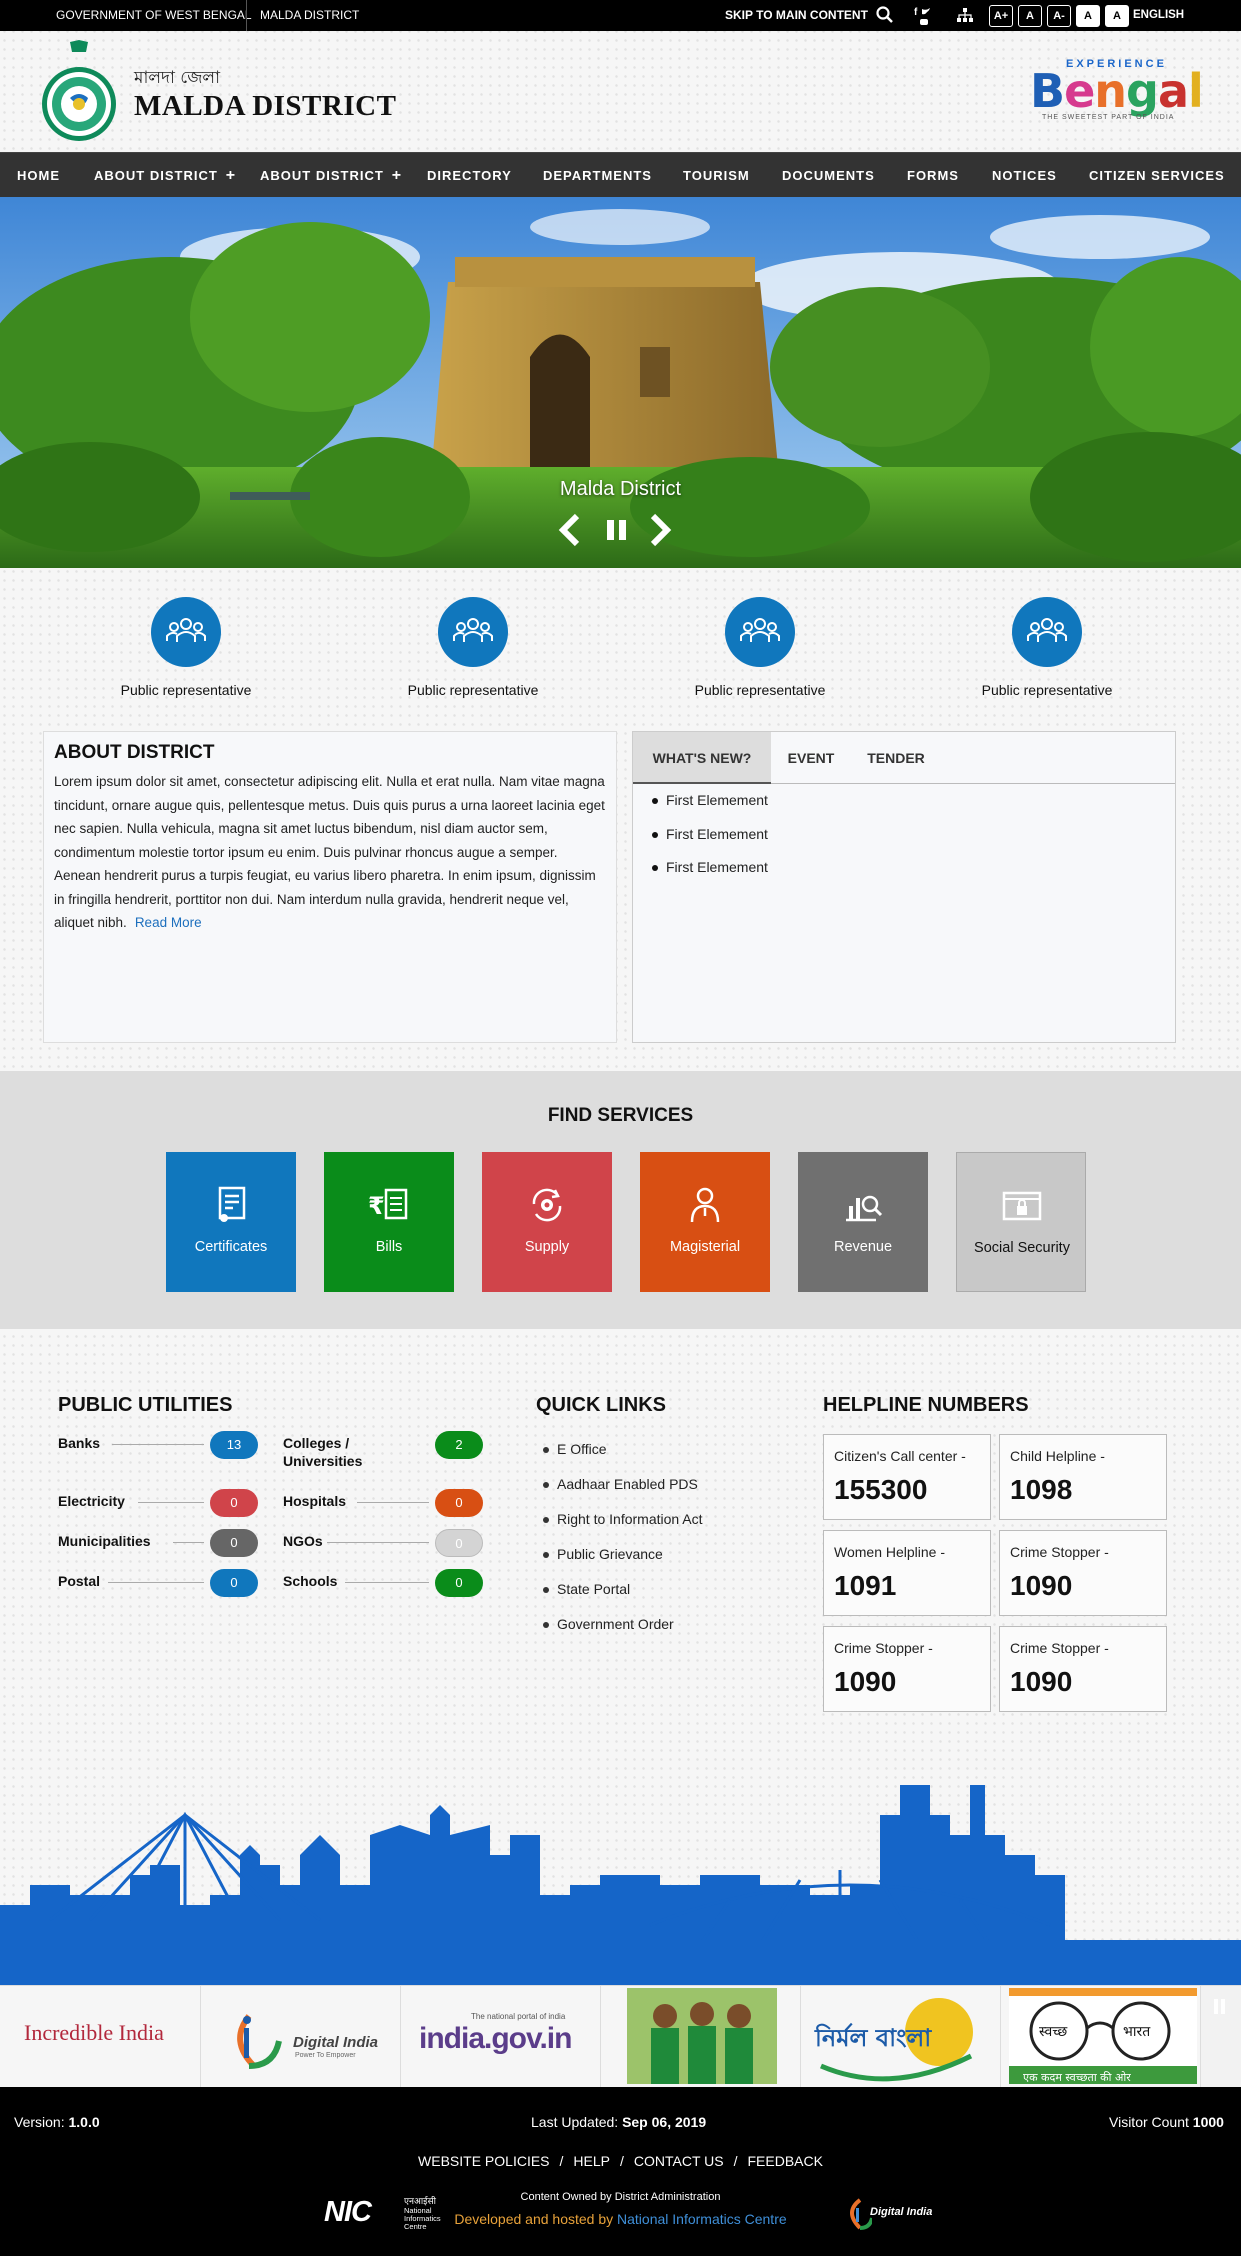 This screenshot has width=1241, height=2256. What do you see at coordinates (1041, 1490) in the screenshot?
I see `helpline-number: 1098` at bounding box center [1041, 1490].